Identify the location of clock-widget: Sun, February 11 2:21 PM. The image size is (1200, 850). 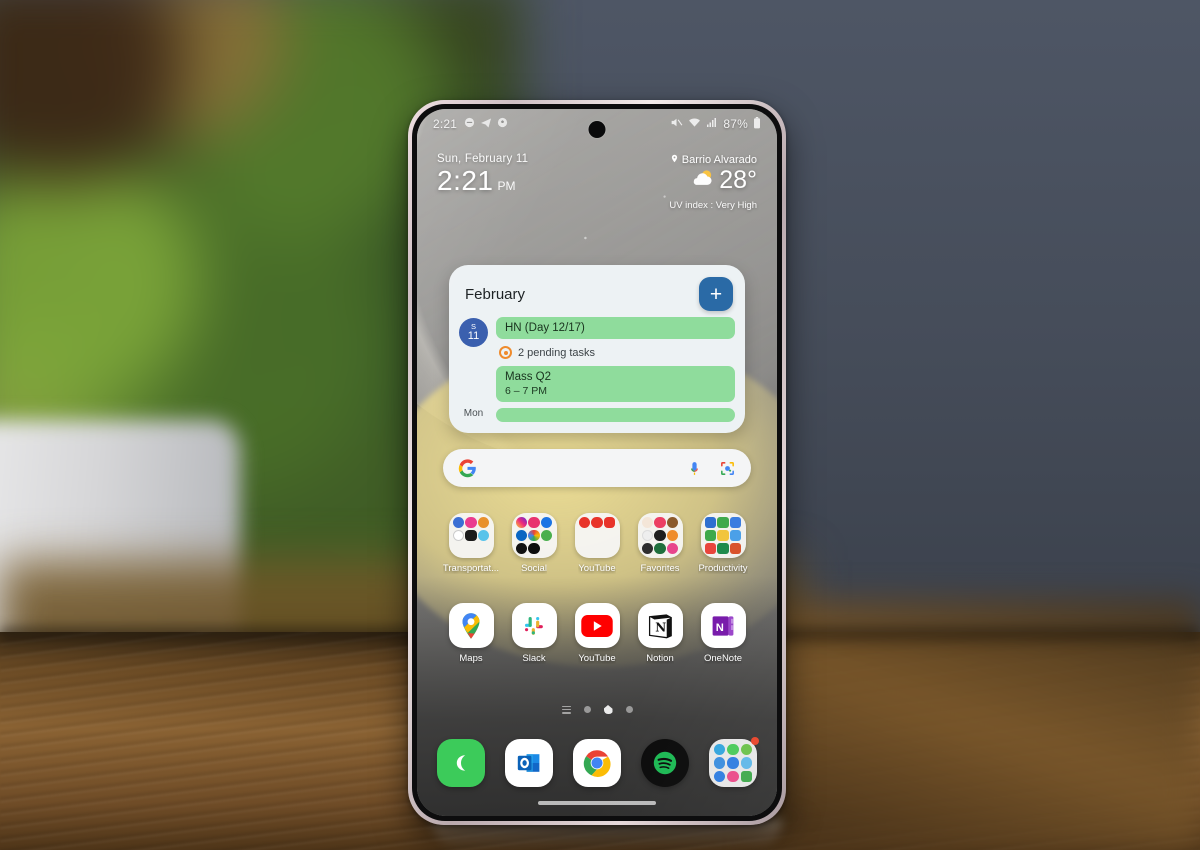
(482, 174).